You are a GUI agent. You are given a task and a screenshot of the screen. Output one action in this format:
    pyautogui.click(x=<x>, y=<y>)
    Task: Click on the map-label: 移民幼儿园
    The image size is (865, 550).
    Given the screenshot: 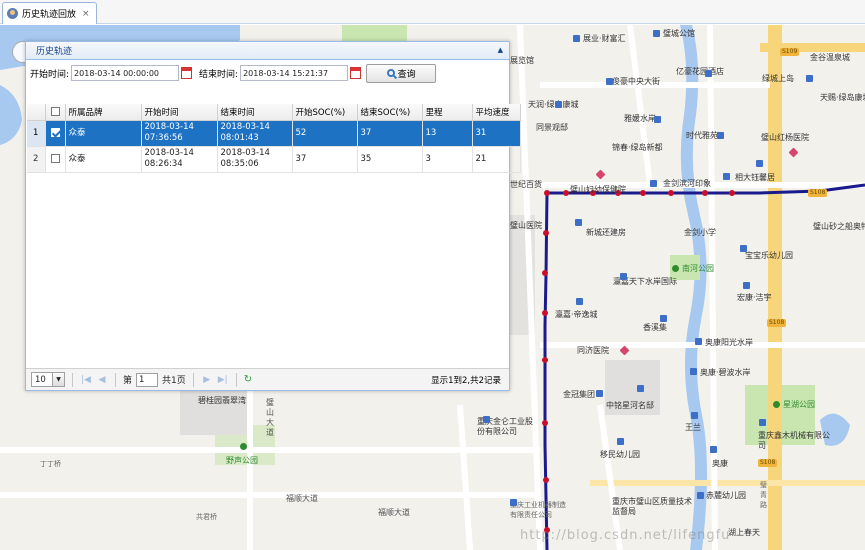 What is the action you would take?
    pyautogui.click(x=620, y=454)
    